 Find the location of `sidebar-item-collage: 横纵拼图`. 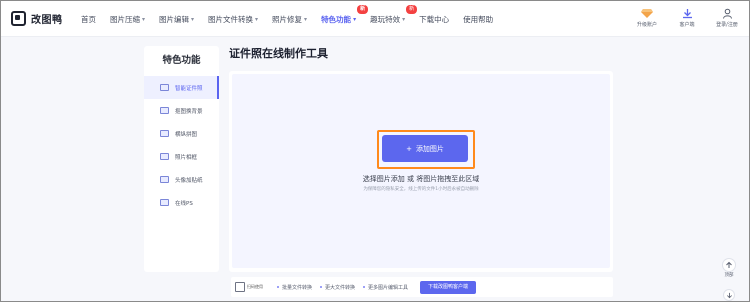

sidebar-item-collage: 横纵拼图 is located at coordinates (181, 133).